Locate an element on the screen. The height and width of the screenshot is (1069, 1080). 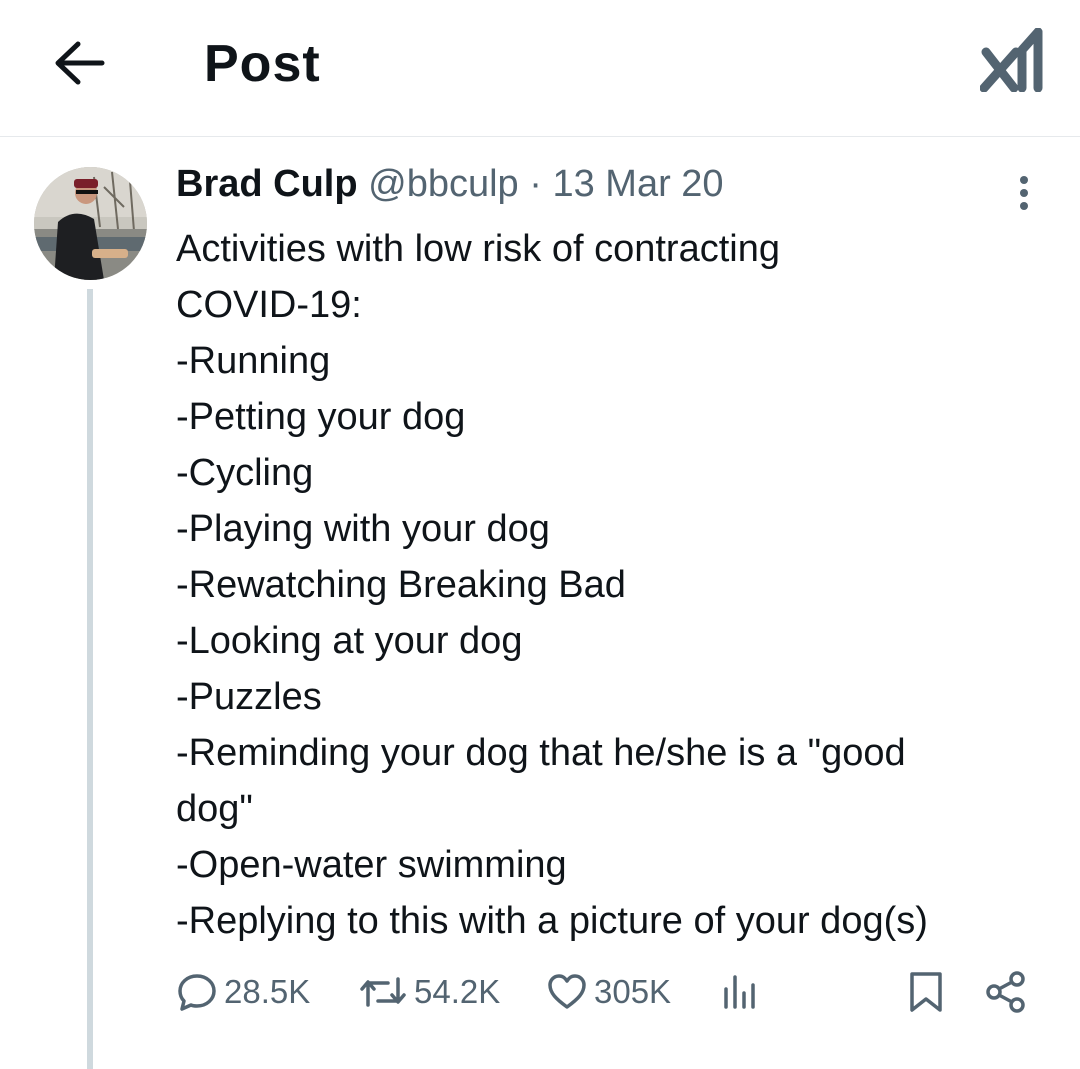
post-text-line: COVID-19: is located at coordinates (269, 305).